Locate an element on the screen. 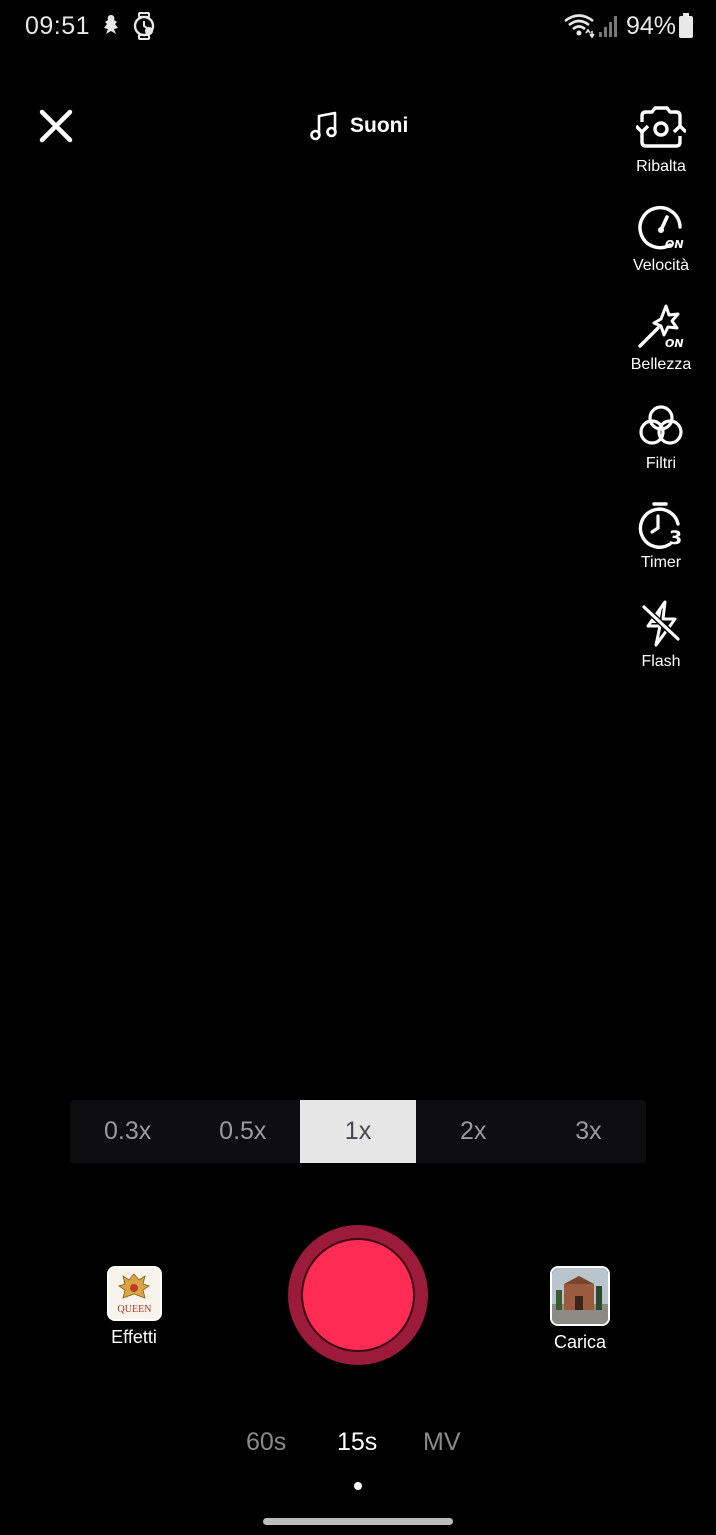  tool-filters-label: Filtri is located at coordinates (661, 463).